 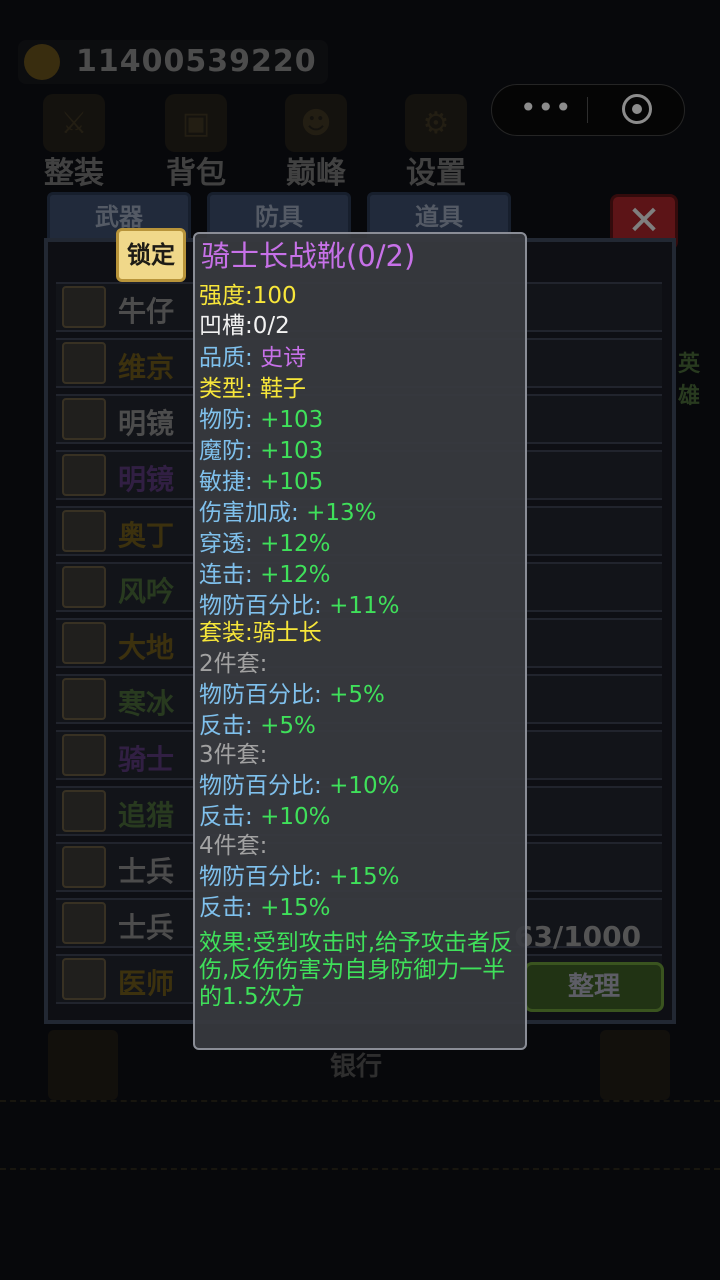 I want to click on nav-settings-label: 设置, so click(x=436, y=173).